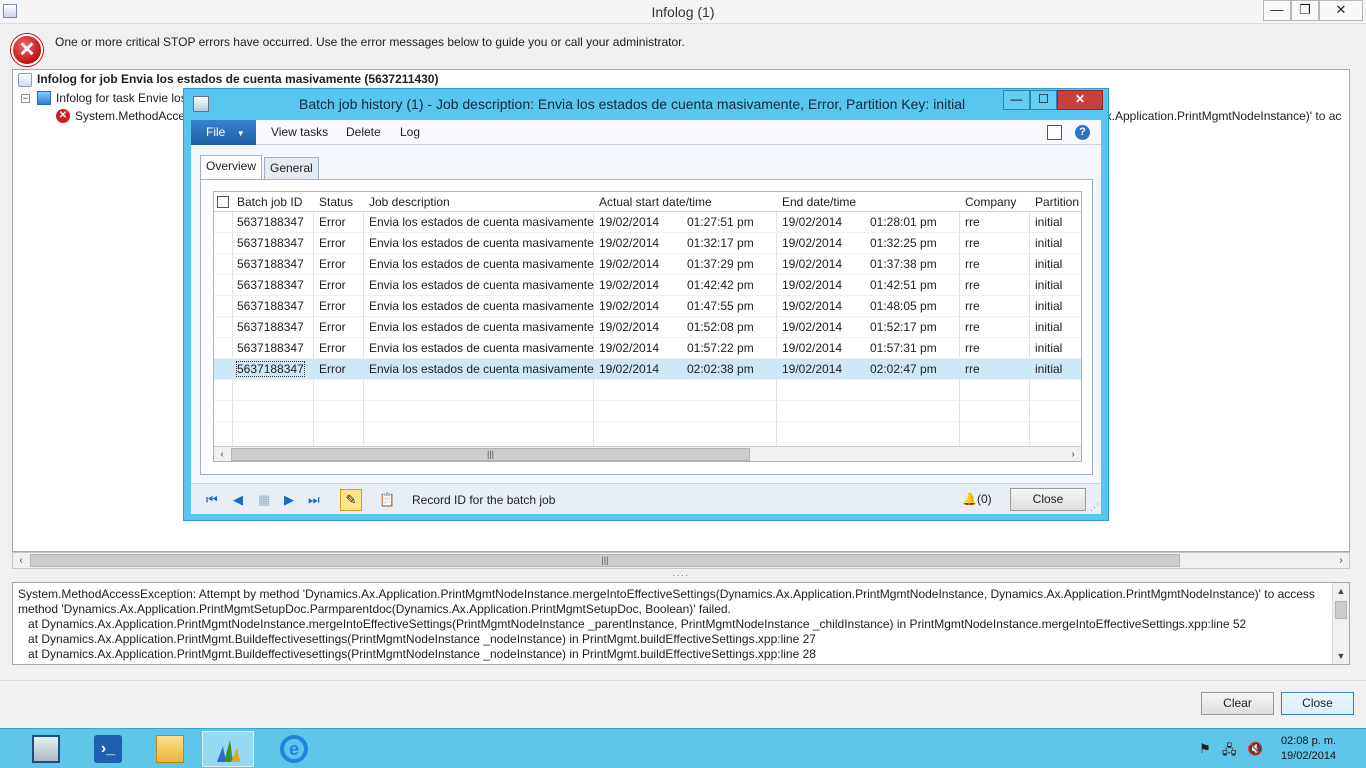  I want to click on col-end: End date/time, so click(819, 202).